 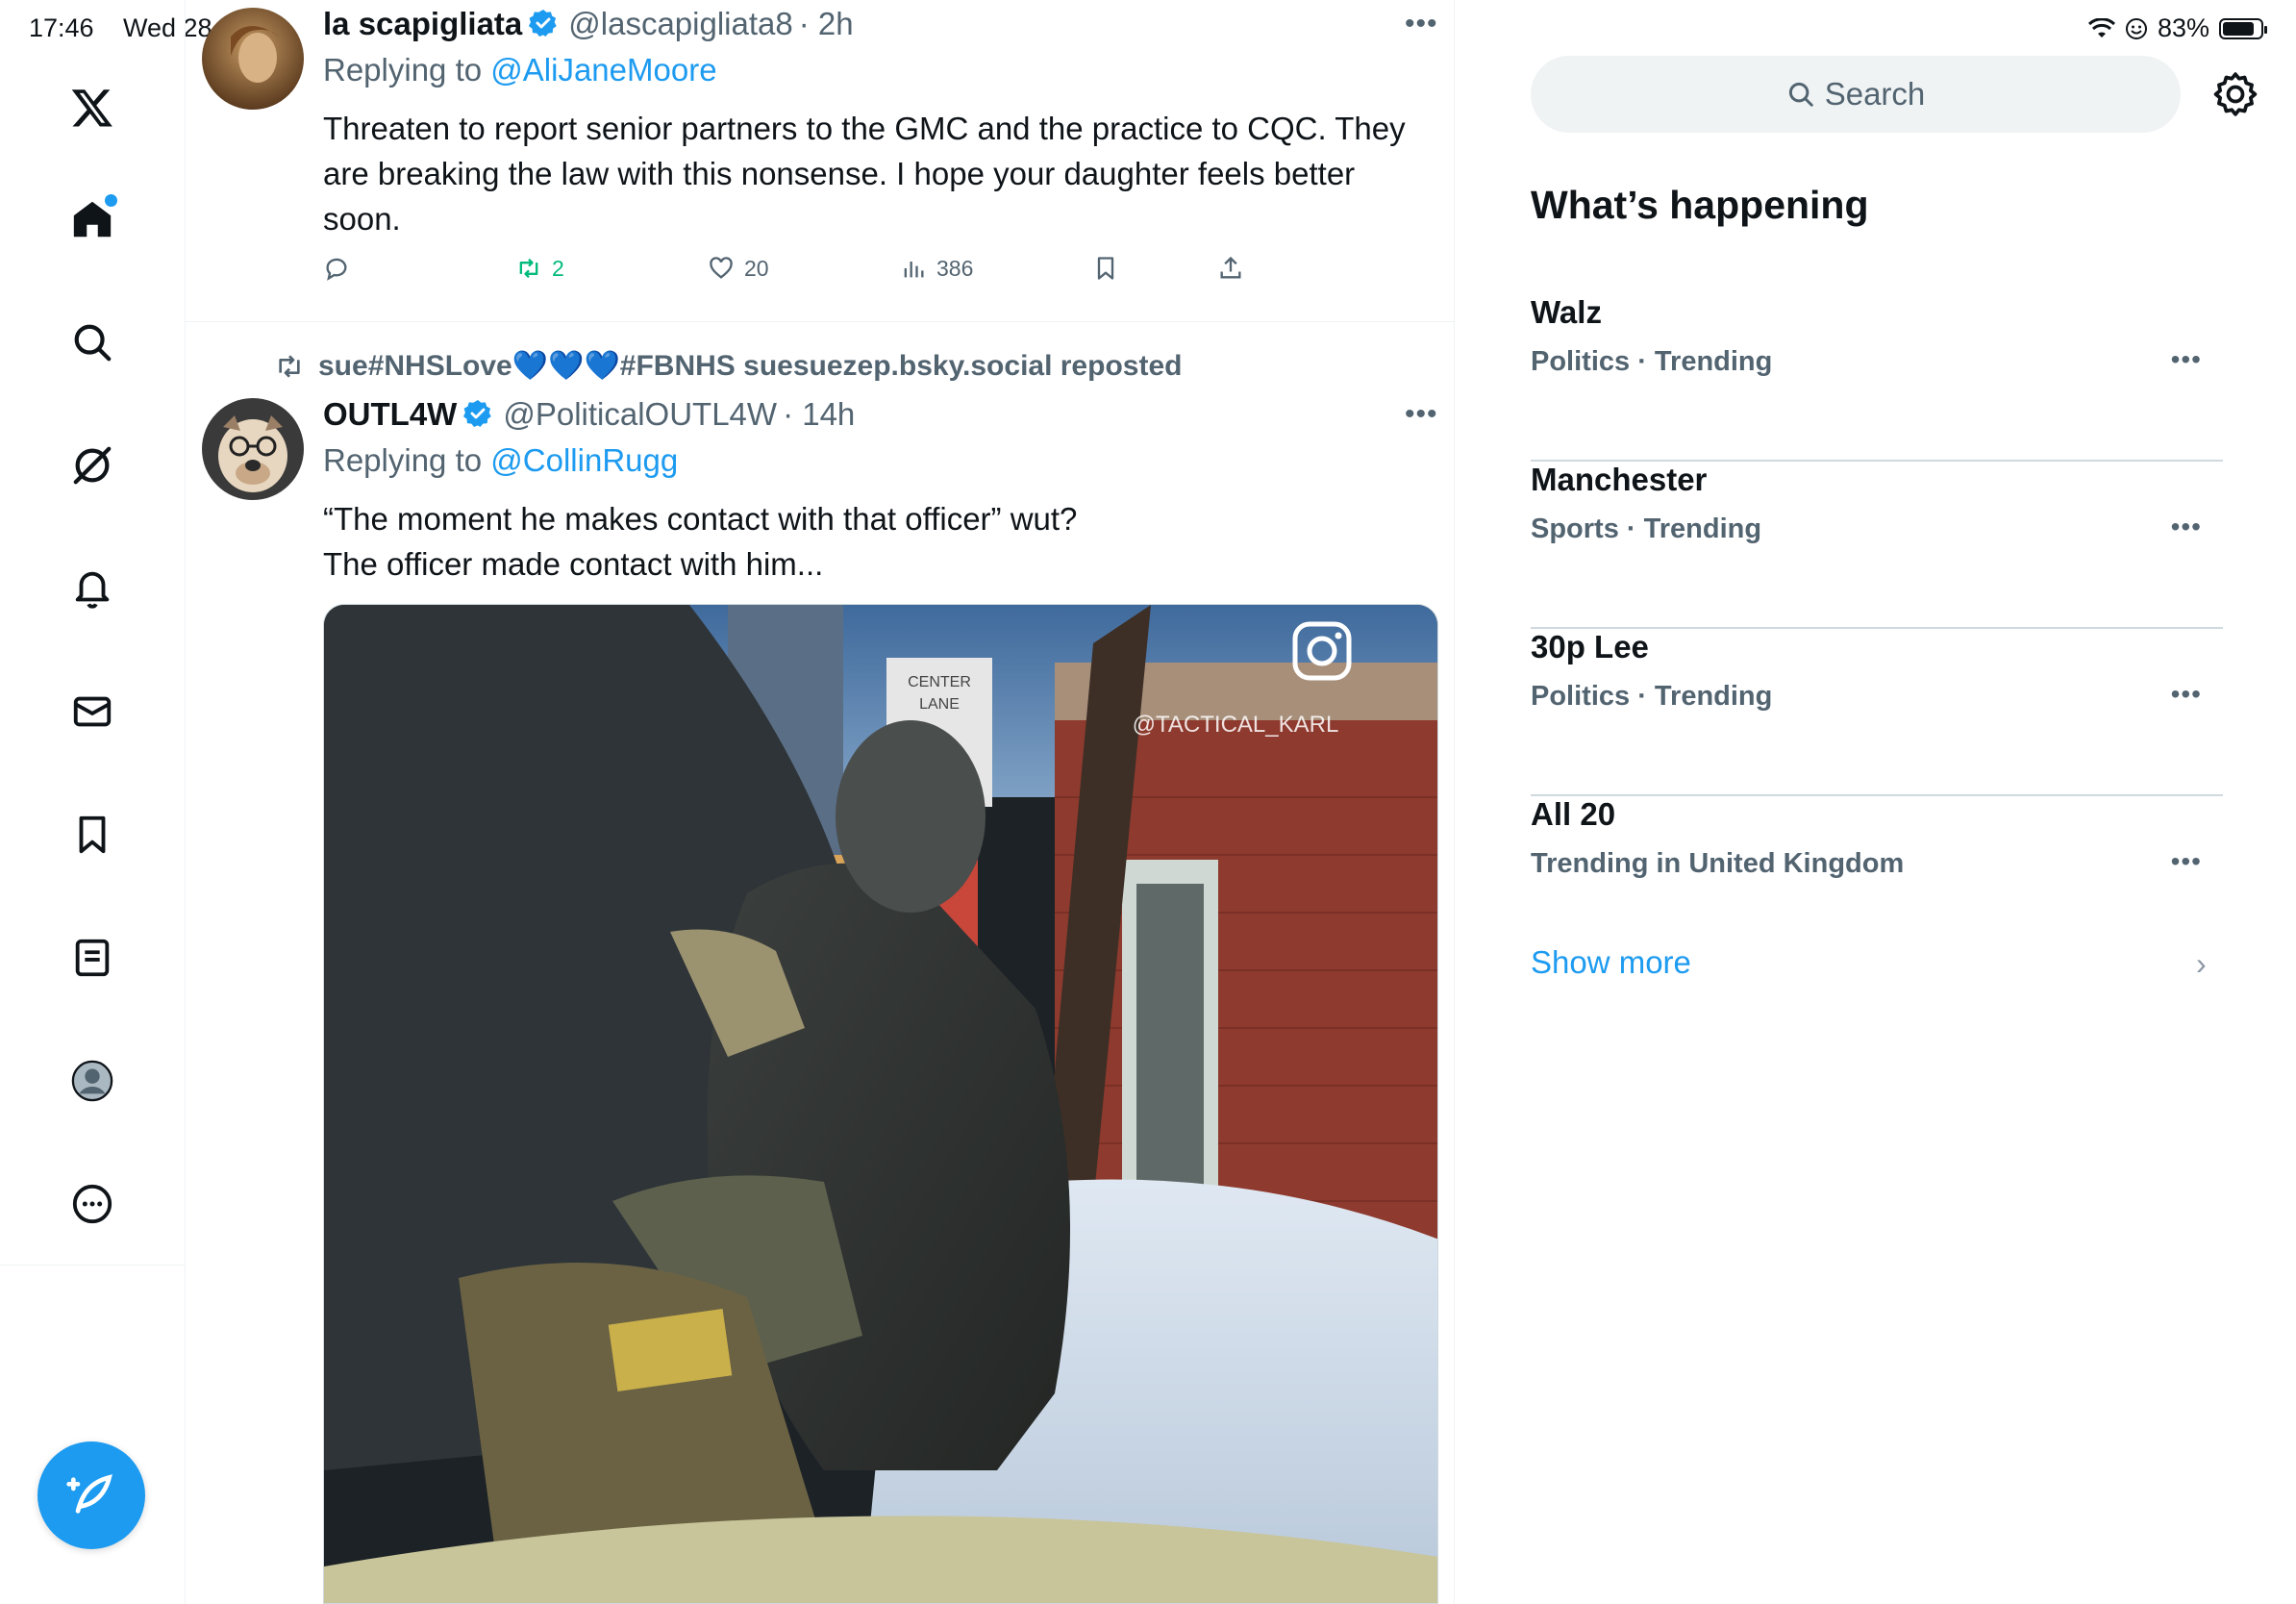 I want to click on tweet-actions: 2 20 386, so click(x=804, y=274).